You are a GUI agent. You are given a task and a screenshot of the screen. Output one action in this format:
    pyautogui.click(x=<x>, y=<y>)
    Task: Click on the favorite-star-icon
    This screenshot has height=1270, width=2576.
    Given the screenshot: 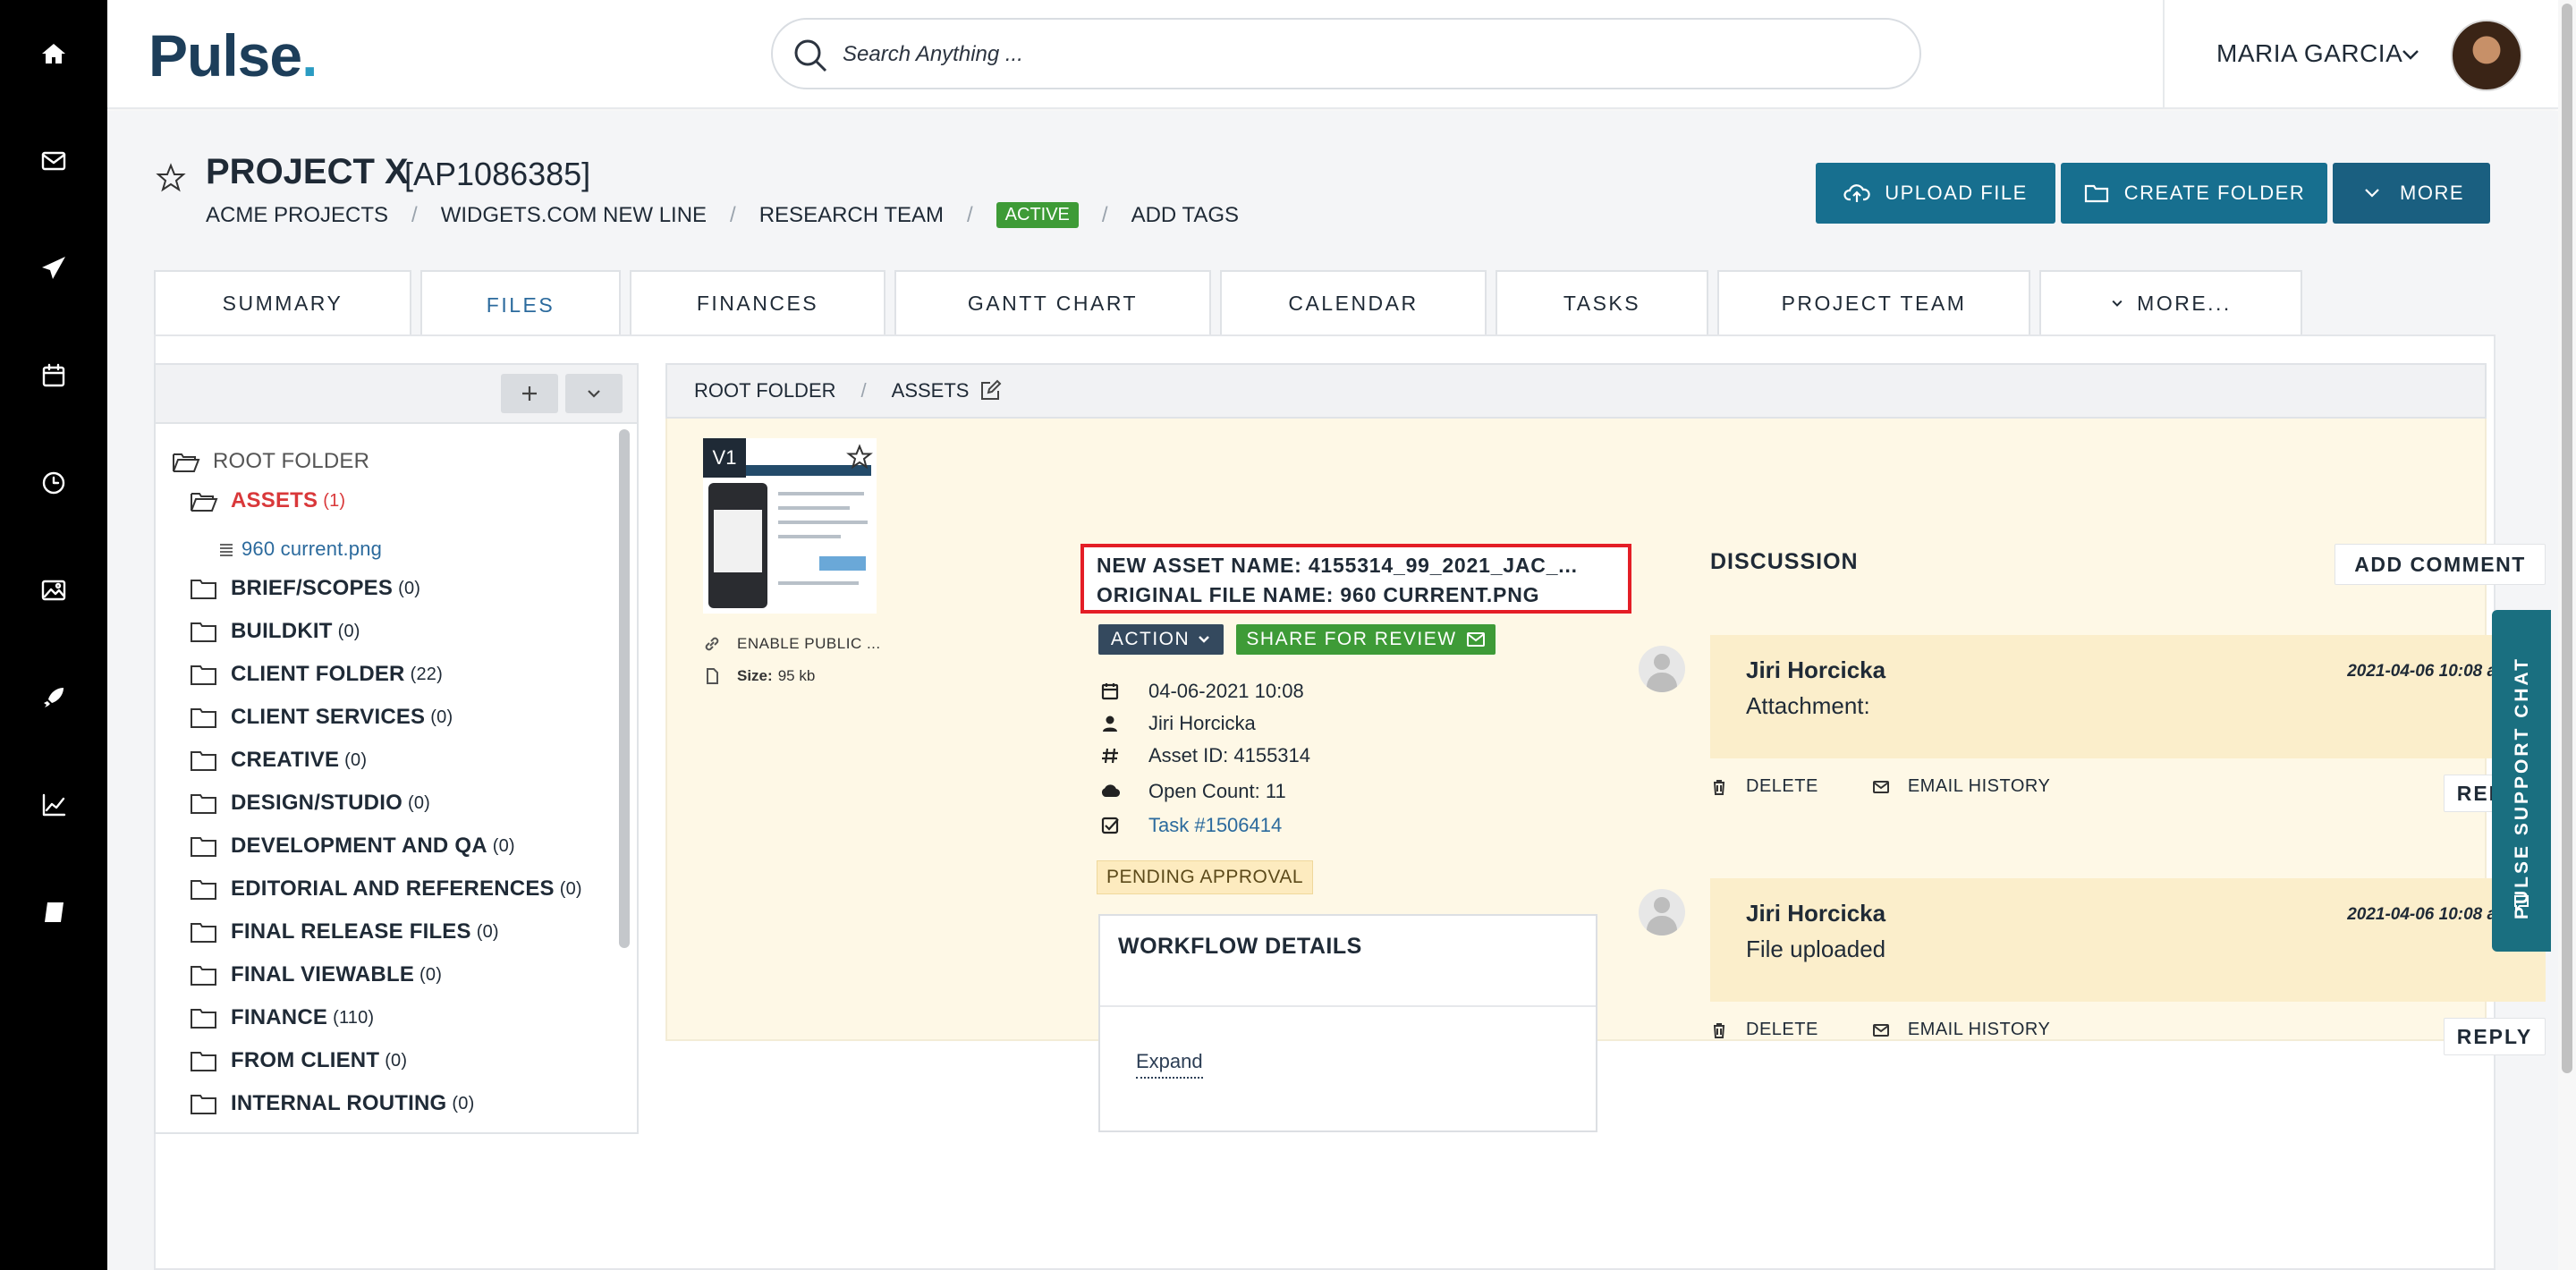 What is the action you would take?
    pyautogui.click(x=171, y=178)
    